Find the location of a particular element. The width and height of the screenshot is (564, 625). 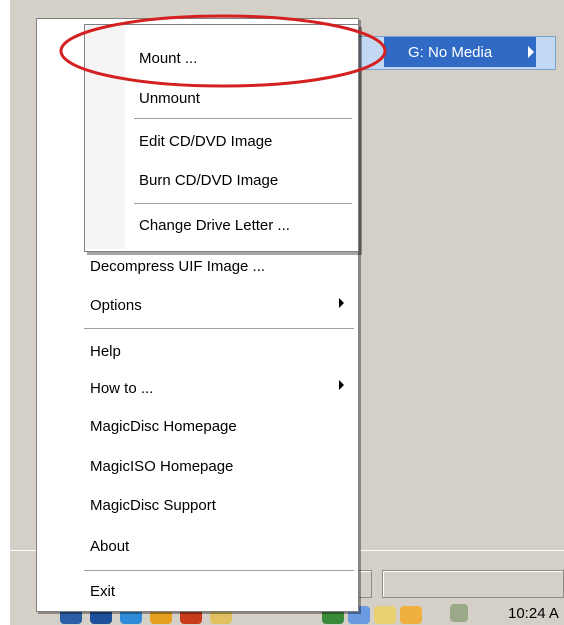

drive-tray-icon is located at coordinates (459, 613).